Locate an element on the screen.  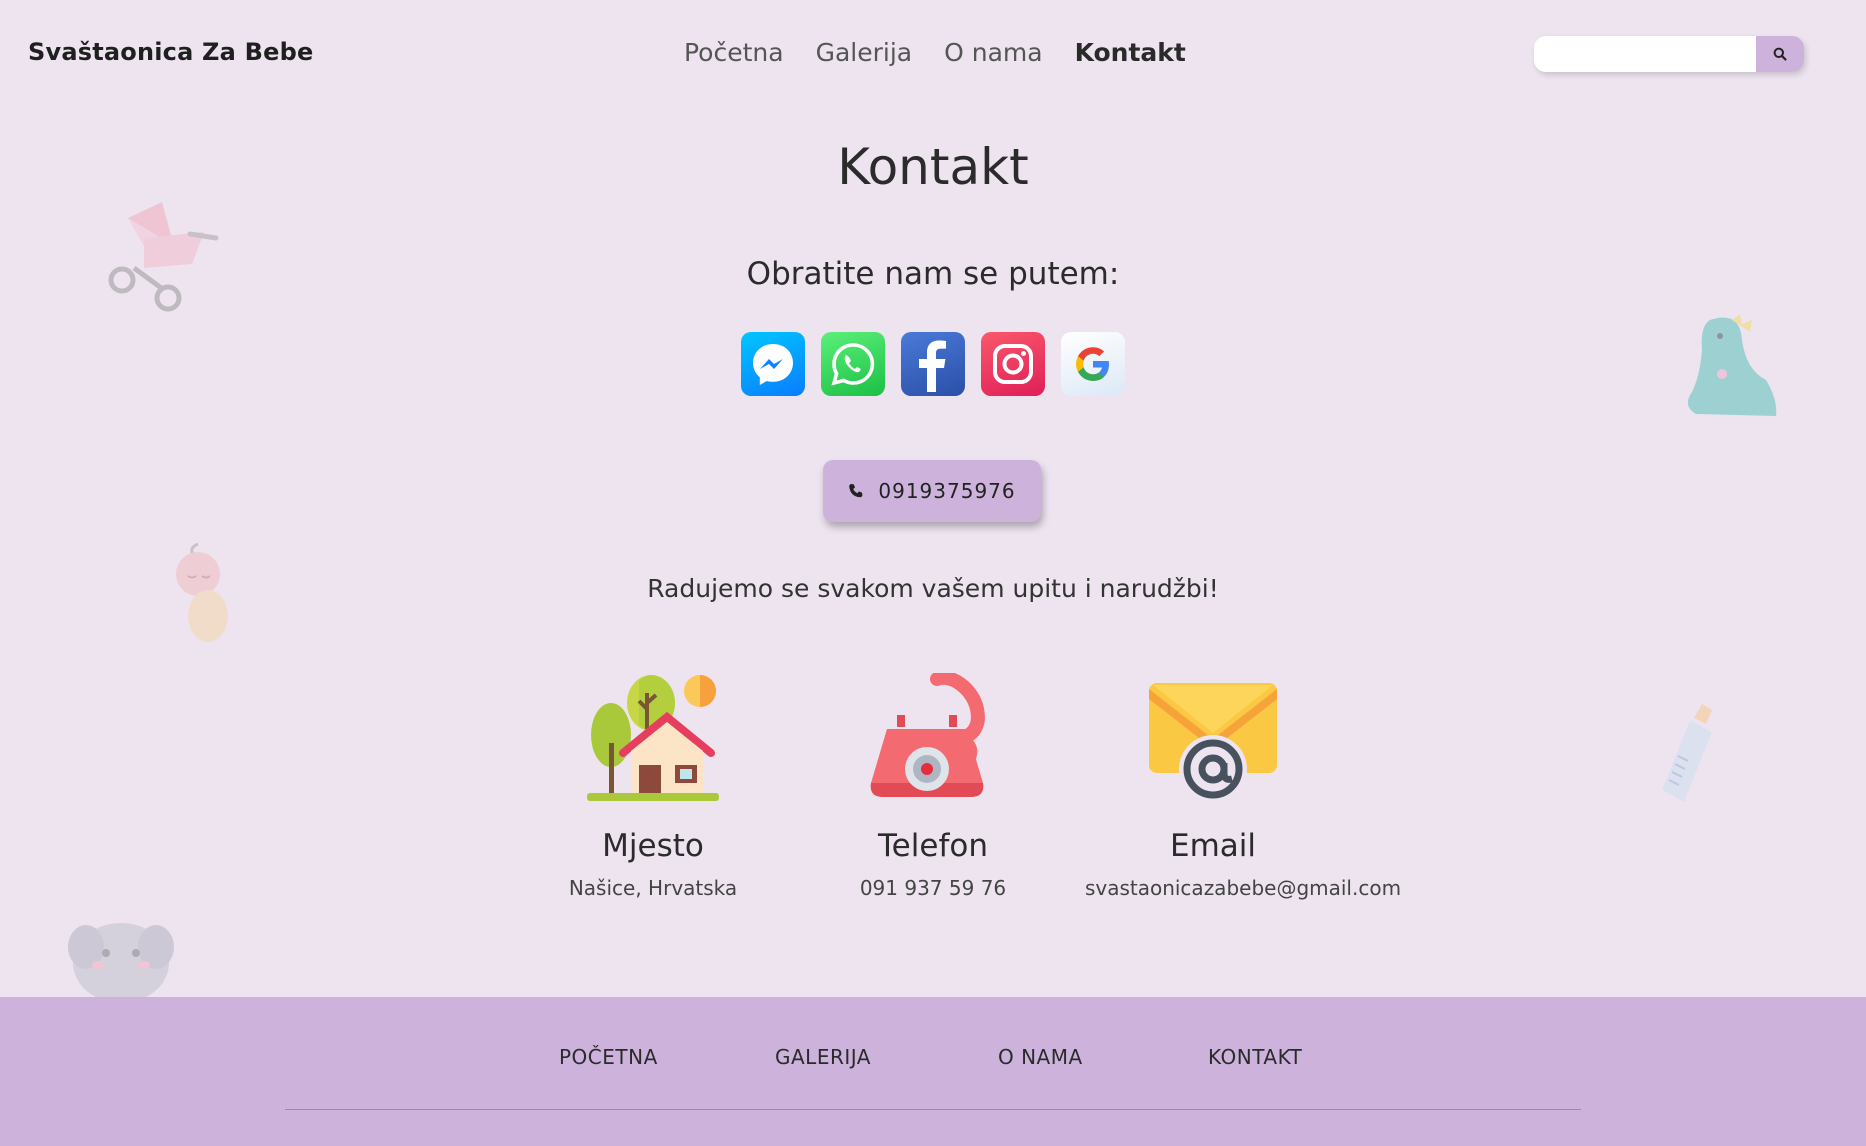
telephone-icon is located at coordinates (927, 735).